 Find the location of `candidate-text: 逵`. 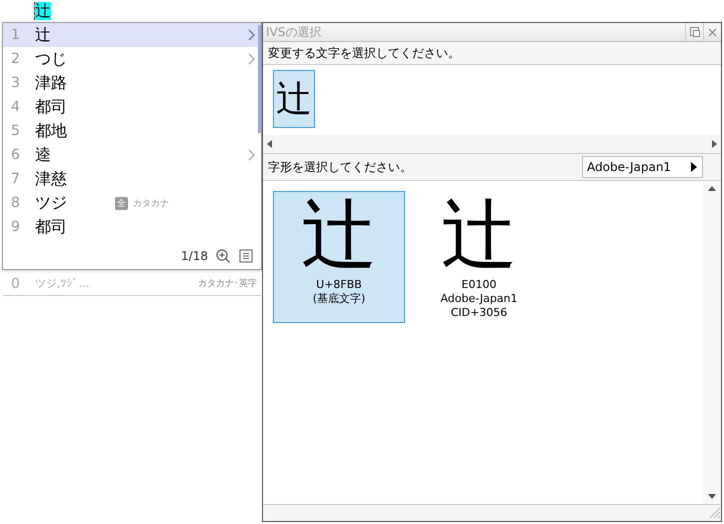

candidate-text: 逵 is located at coordinates (43, 155).